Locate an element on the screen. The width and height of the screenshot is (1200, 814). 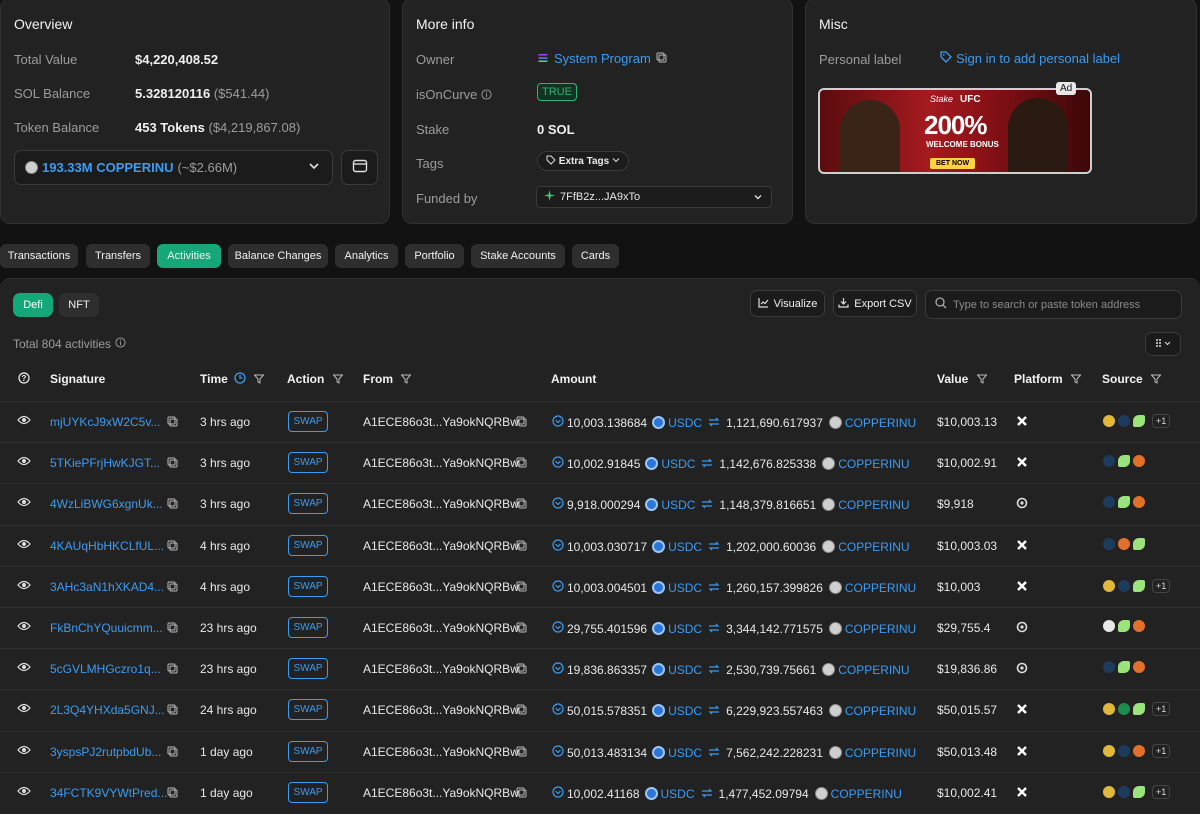
owner-link: System Program is located at coordinates (602, 58).